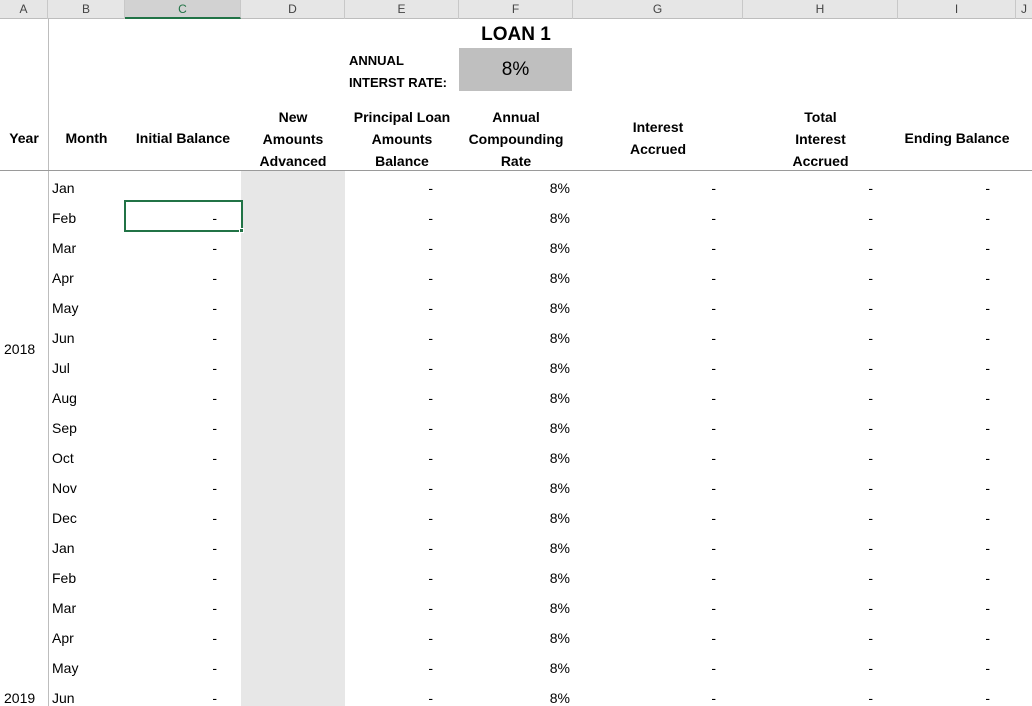 The width and height of the screenshot is (1032, 706). Describe the element at coordinates (658, 9) in the screenshot. I see `column-header-g: G` at that location.